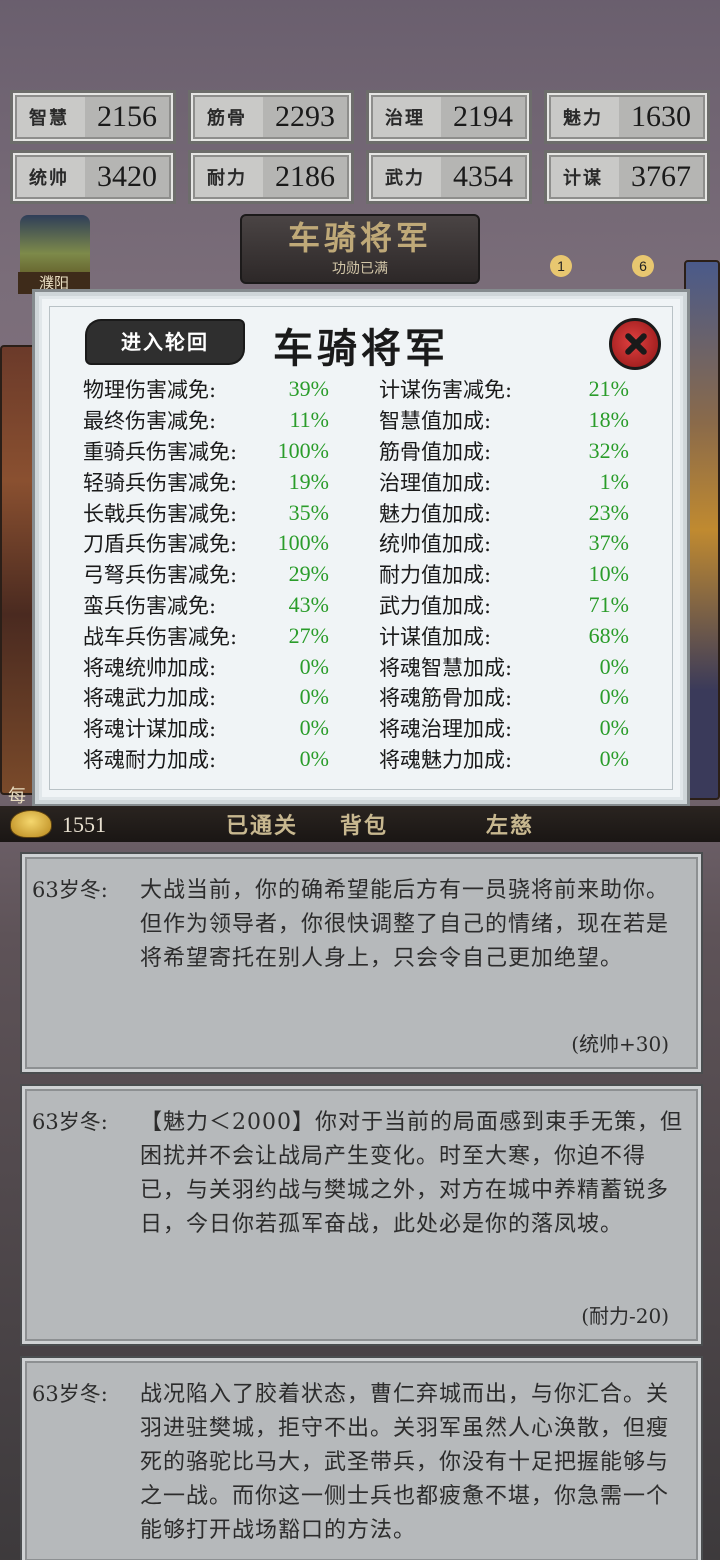 This screenshot has height=1560, width=720. I want to click on bonus-row: 轻骑兵伤害减免: 19%, so click(206, 481).